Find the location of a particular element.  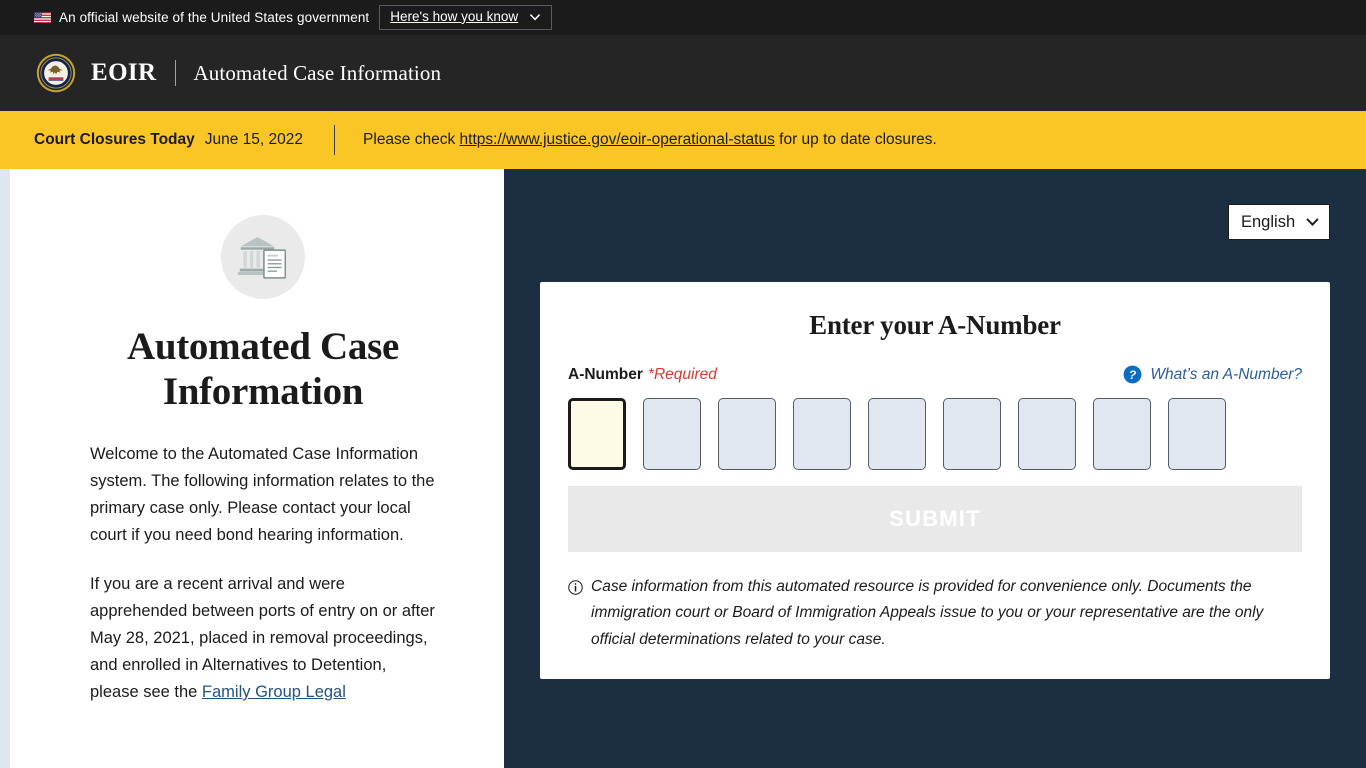

left-rail is located at coordinates (5, 468).